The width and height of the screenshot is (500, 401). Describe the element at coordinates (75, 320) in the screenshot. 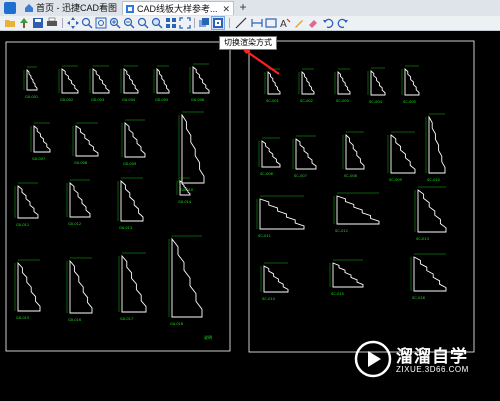

I see `profile-label: GX-016` at that location.